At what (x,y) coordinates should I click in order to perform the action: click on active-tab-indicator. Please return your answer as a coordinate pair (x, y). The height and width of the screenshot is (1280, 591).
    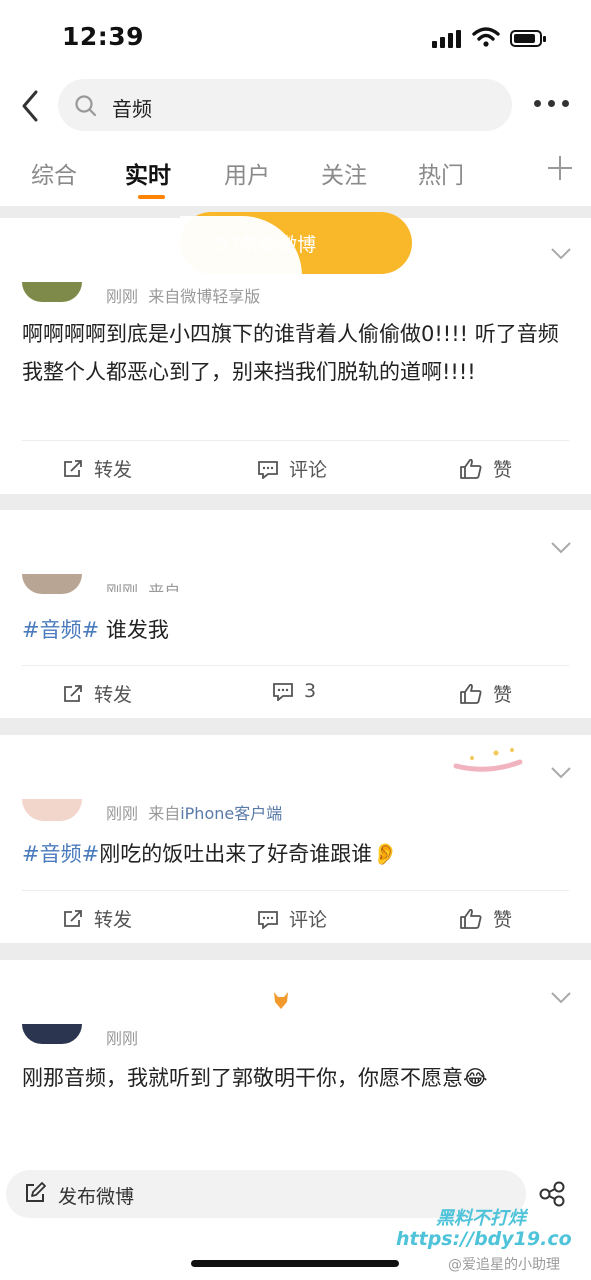
    Looking at the image, I should click on (151, 197).